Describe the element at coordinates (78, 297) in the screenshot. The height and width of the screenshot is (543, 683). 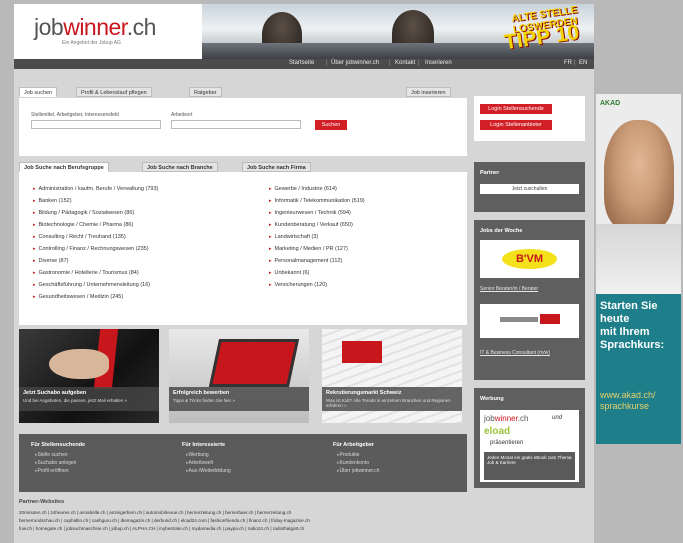
I see `category-link: Gesundheitswesen / Medizin (245)` at that location.